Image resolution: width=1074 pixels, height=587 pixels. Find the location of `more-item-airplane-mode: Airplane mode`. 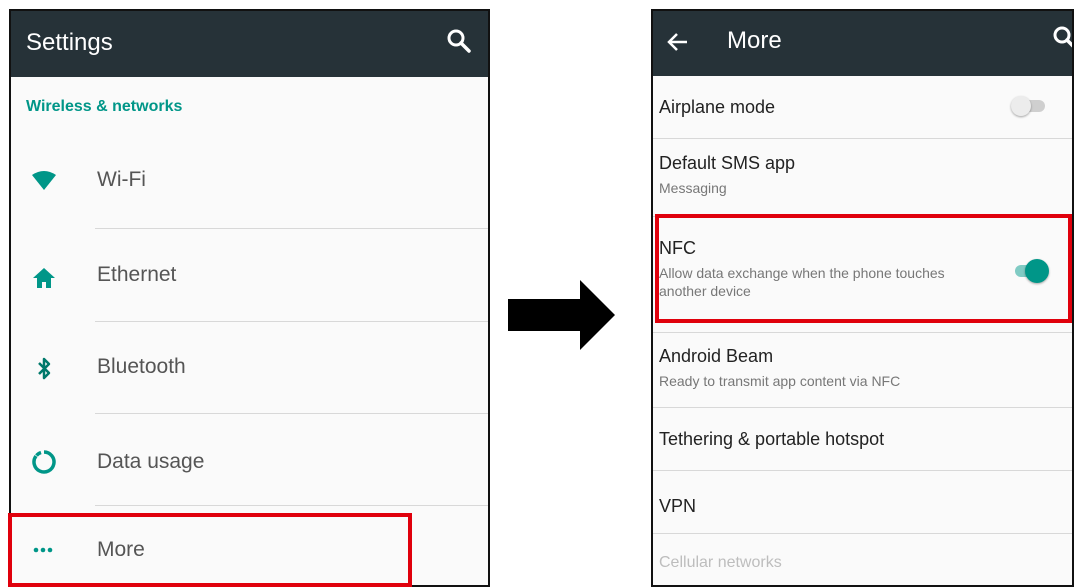

more-item-airplane-mode: Airplane mode is located at coordinates (862, 107).